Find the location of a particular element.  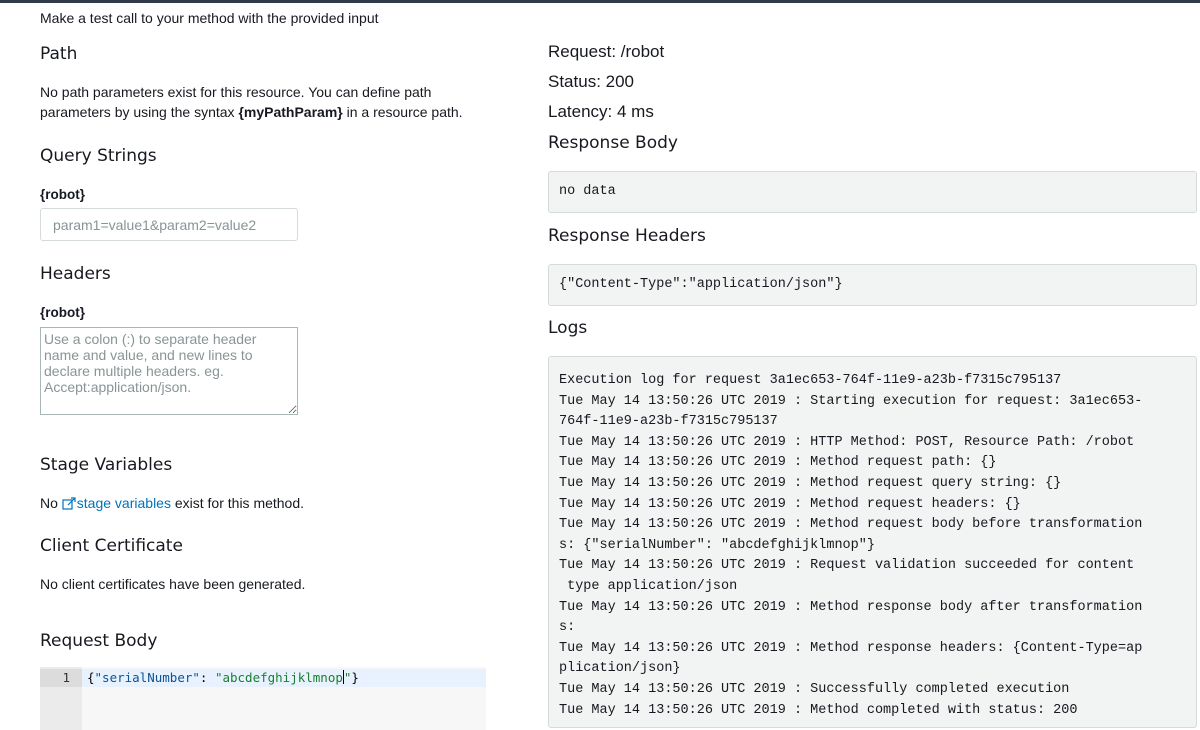

headers-textarea is located at coordinates (169, 371).